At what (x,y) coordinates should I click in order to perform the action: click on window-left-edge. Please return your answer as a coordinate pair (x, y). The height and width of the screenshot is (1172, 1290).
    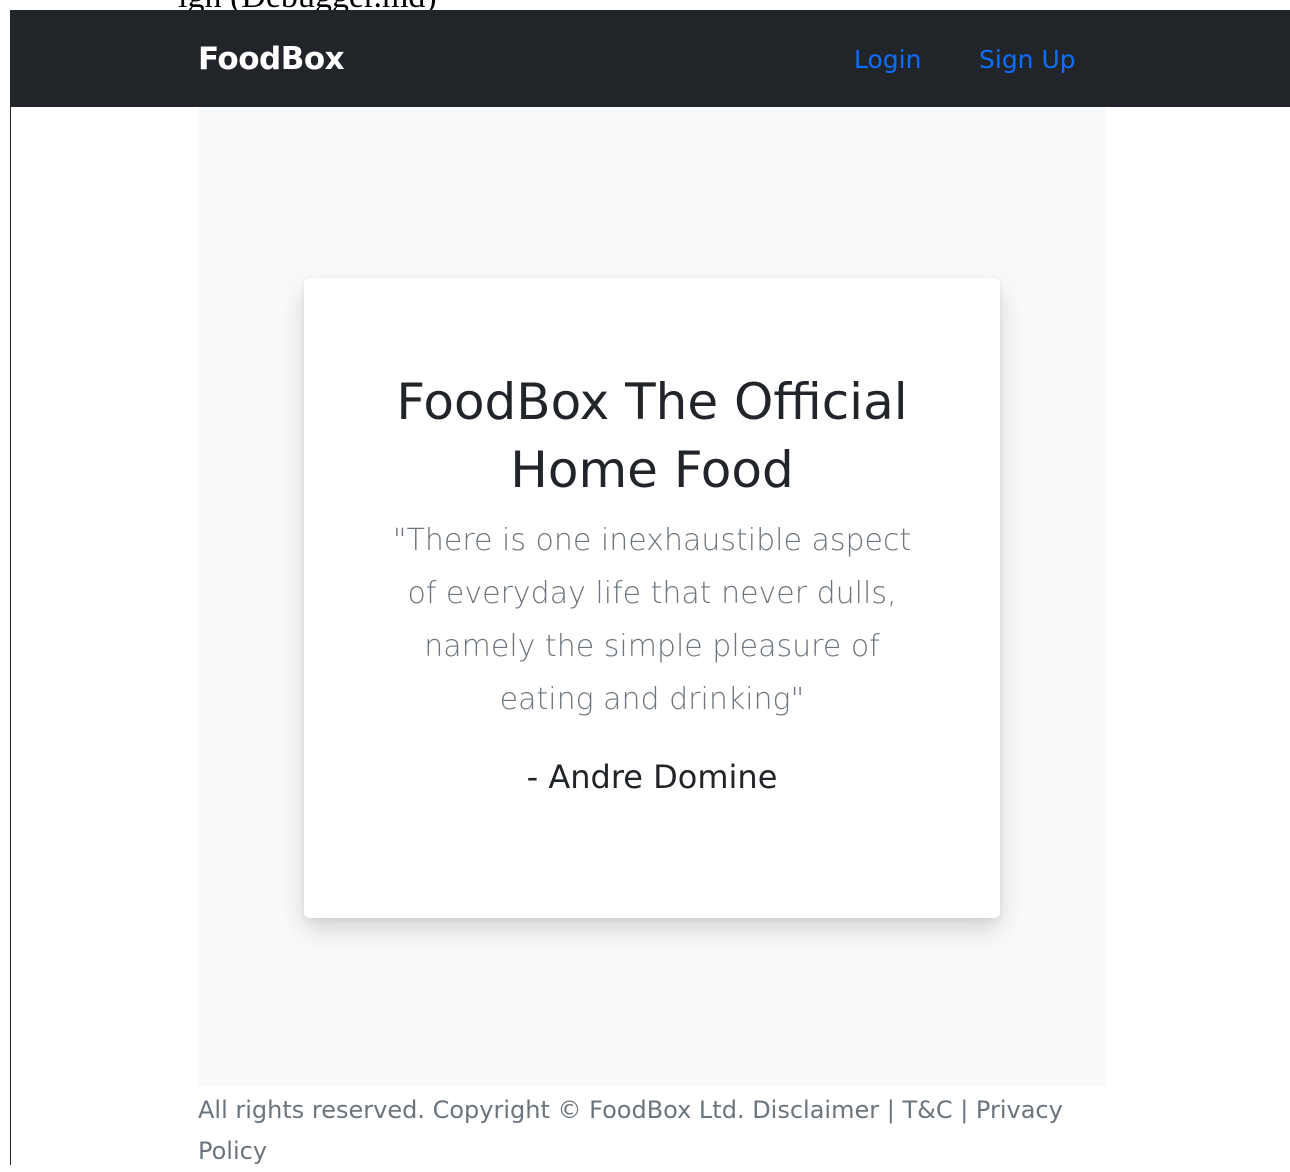
    Looking at the image, I should click on (10, 587).